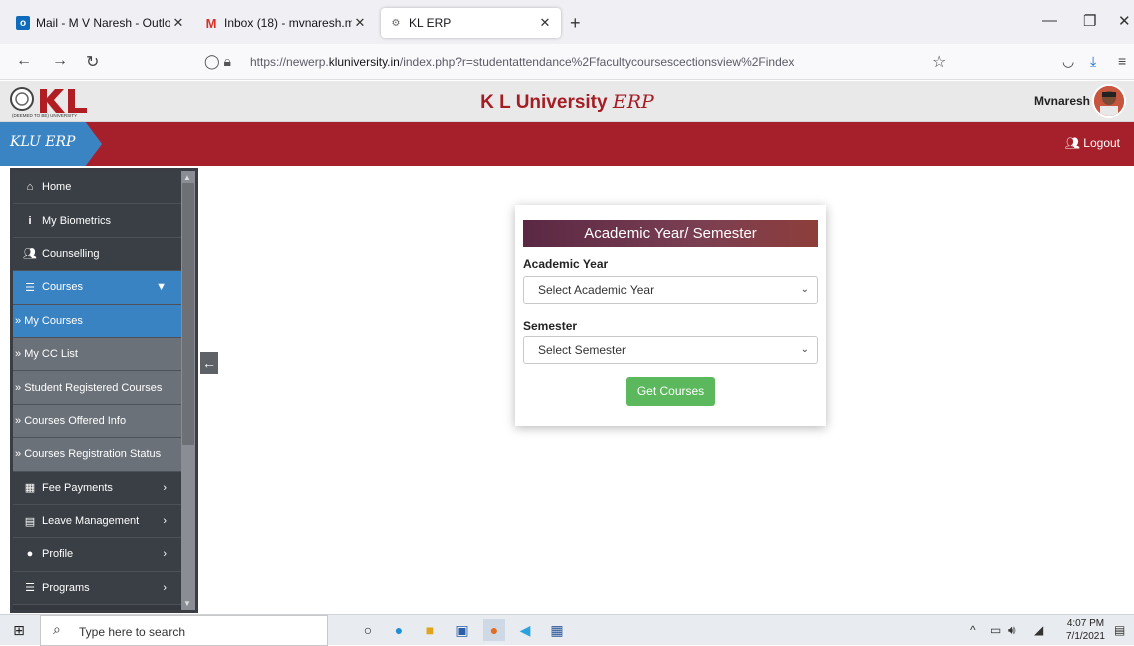 The image size is (1134, 646). Describe the element at coordinates (24, 61) in the screenshot. I see `back-icon: ←` at that location.